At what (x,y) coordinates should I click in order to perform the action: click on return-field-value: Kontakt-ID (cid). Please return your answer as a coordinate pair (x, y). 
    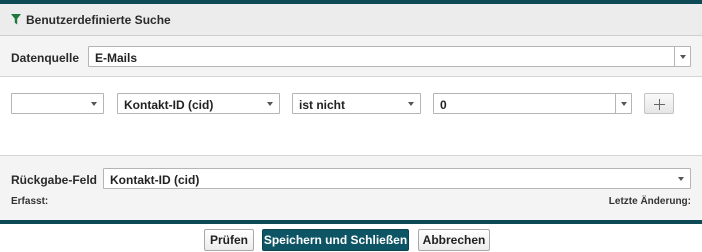
    Looking at the image, I should click on (155, 180).